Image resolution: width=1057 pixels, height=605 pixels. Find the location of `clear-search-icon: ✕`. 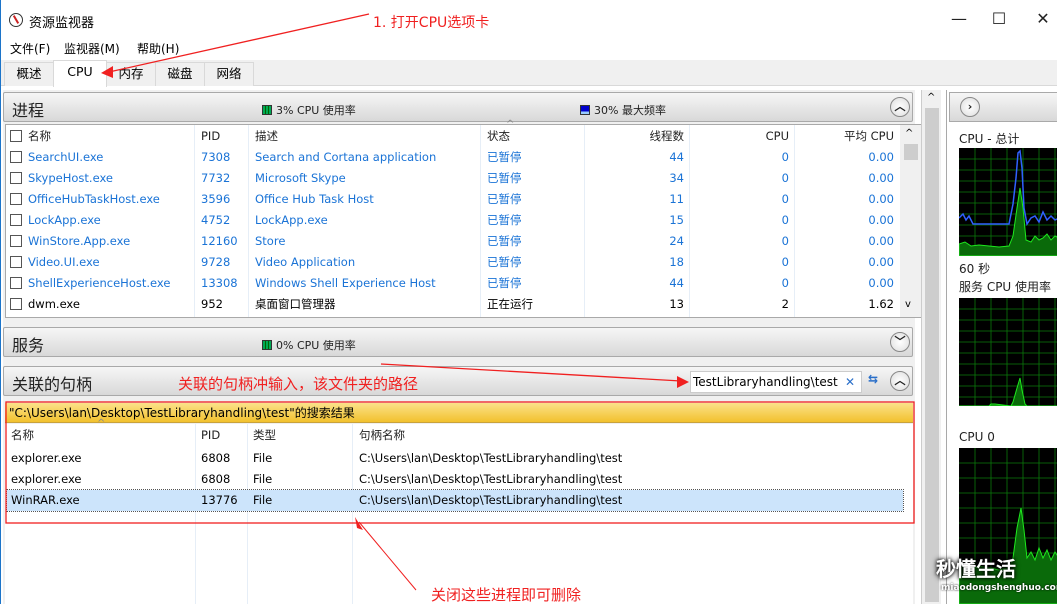

clear-search-icon: ✕ is located at coordinates (850, 382).